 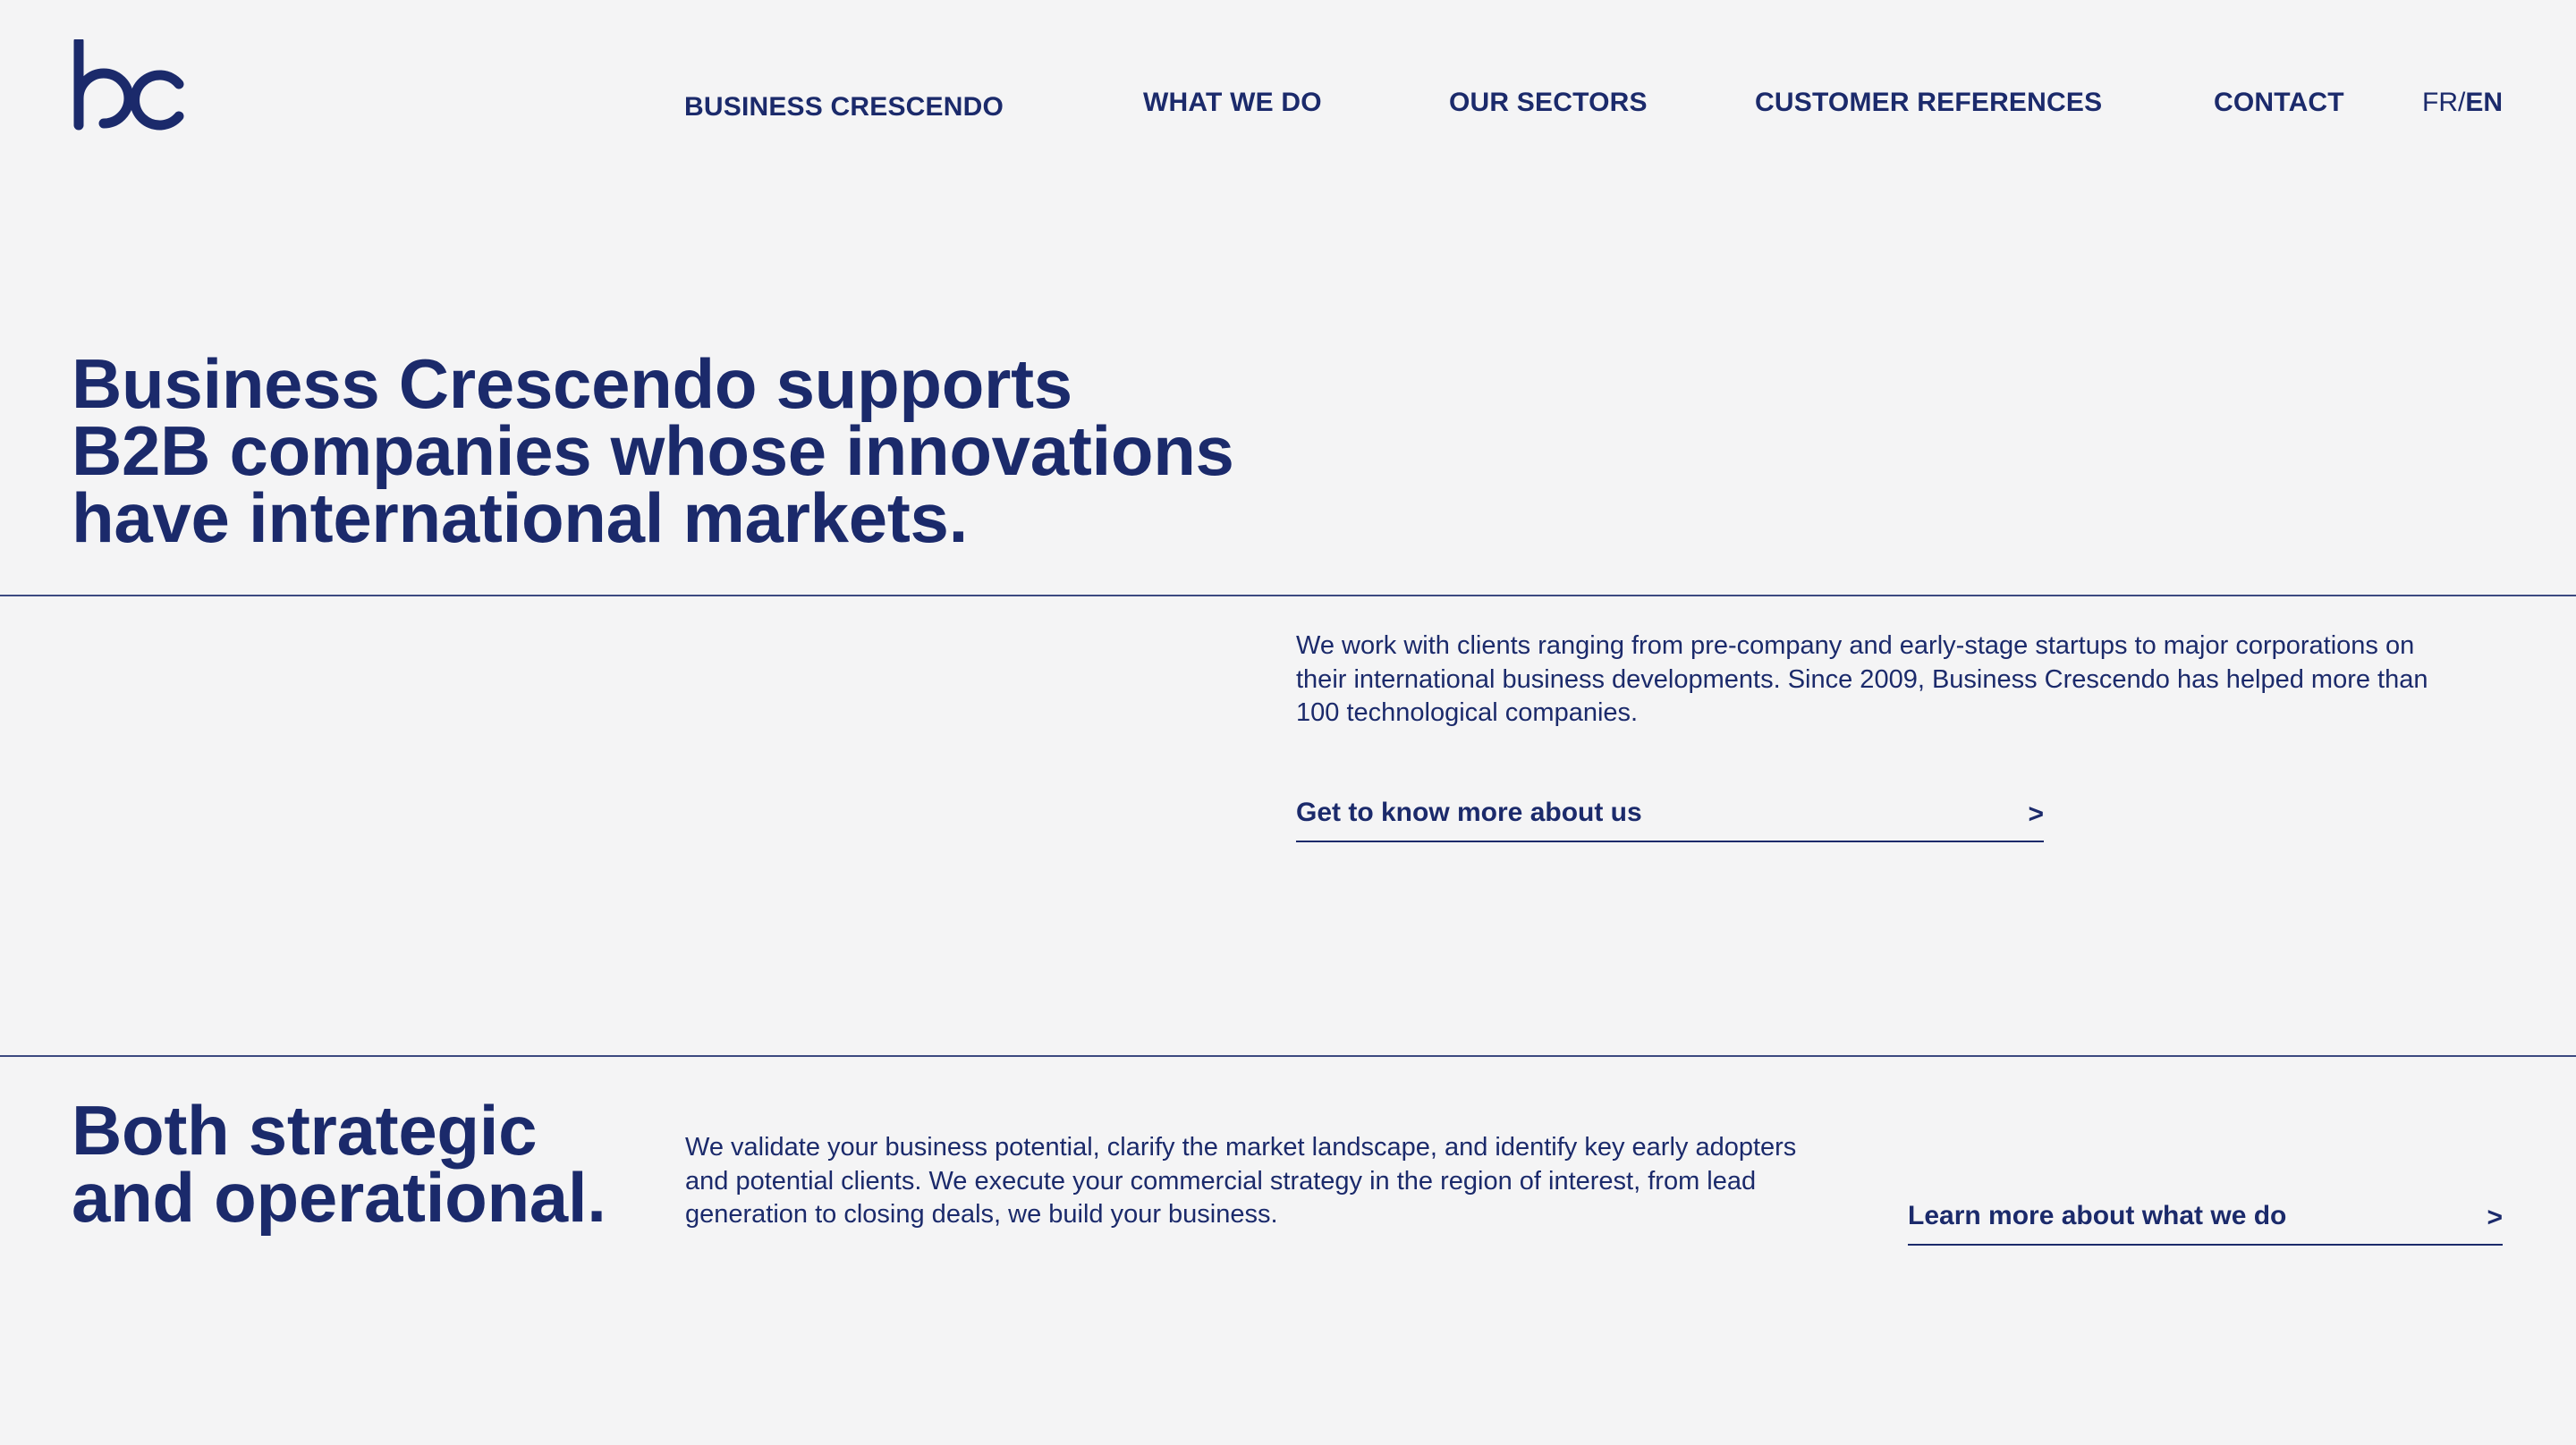 What do you see at coordinates (2279, 103) in the screenshot?
I see `nav-contact: CONTACT` at bounding box center [2279, 103].